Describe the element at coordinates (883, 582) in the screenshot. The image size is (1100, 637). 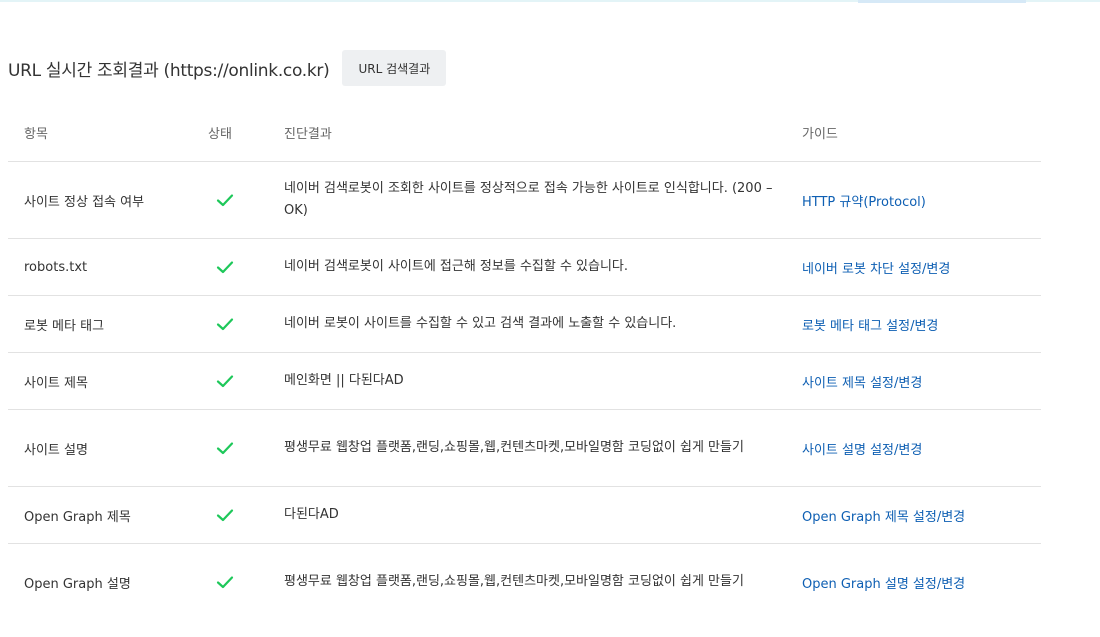
I see `guide-link-og-description: Open Graph 설명 설정/변경` at that location.